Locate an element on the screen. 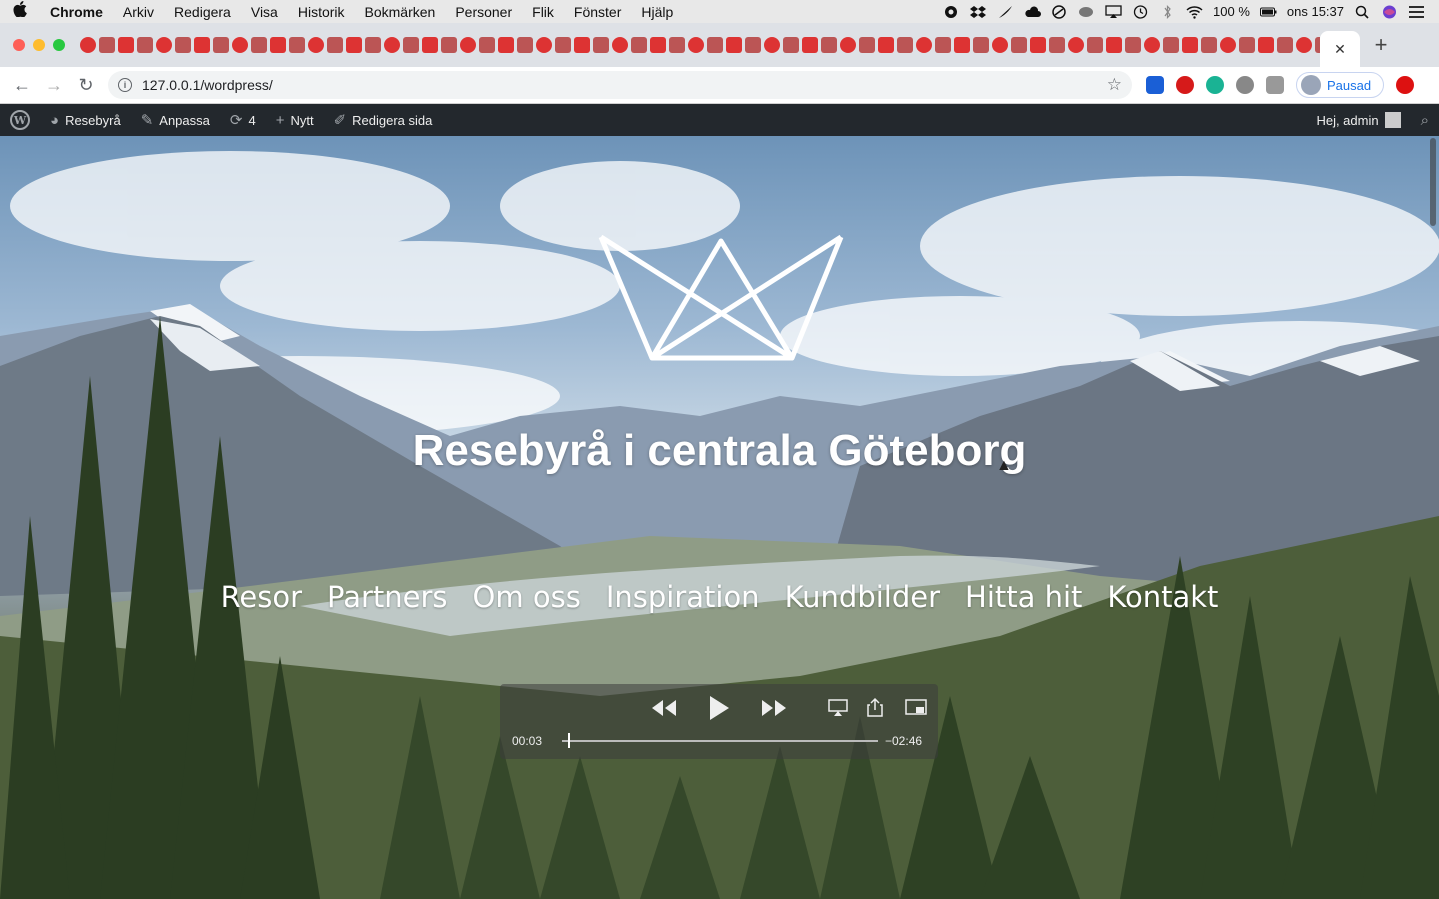  sync-circle-icon is located at coordinates (1059, 11).